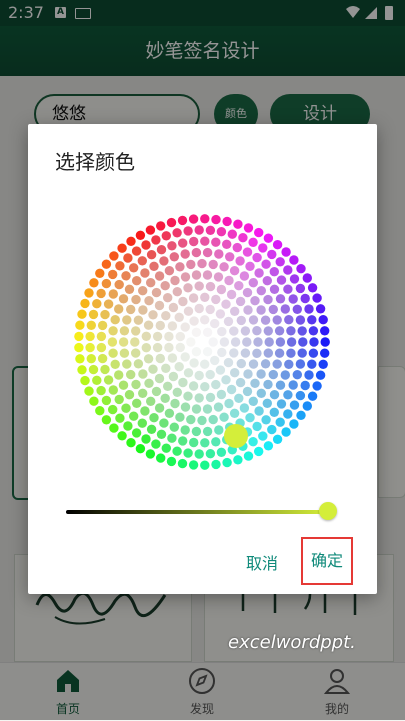 This screenshot has height=721, width=405. What do you see at coordinates (197, 512) in the screenshot?
I see `lightness-slider` at bounding box center [197, 512].